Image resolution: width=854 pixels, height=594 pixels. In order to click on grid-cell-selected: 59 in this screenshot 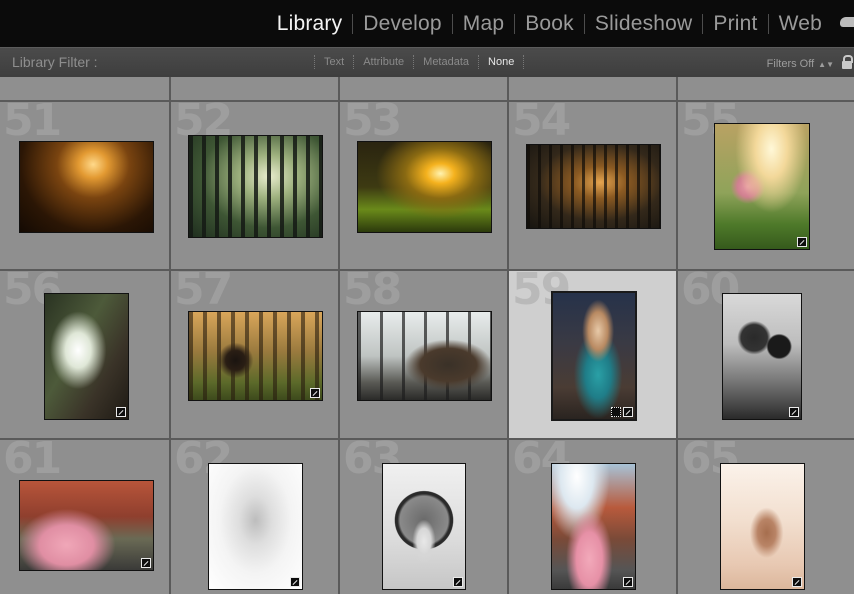, I will do `click(592, 354)`.